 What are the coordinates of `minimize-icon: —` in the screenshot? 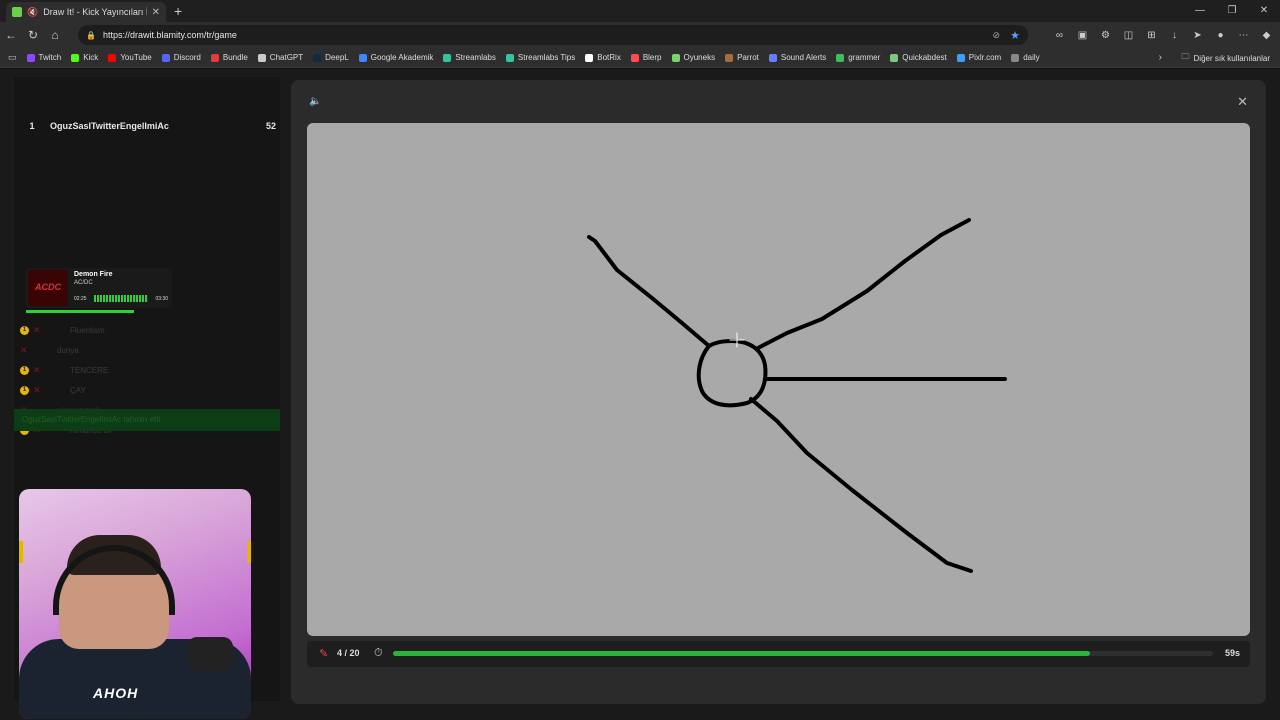 It's located at (1200, 11).